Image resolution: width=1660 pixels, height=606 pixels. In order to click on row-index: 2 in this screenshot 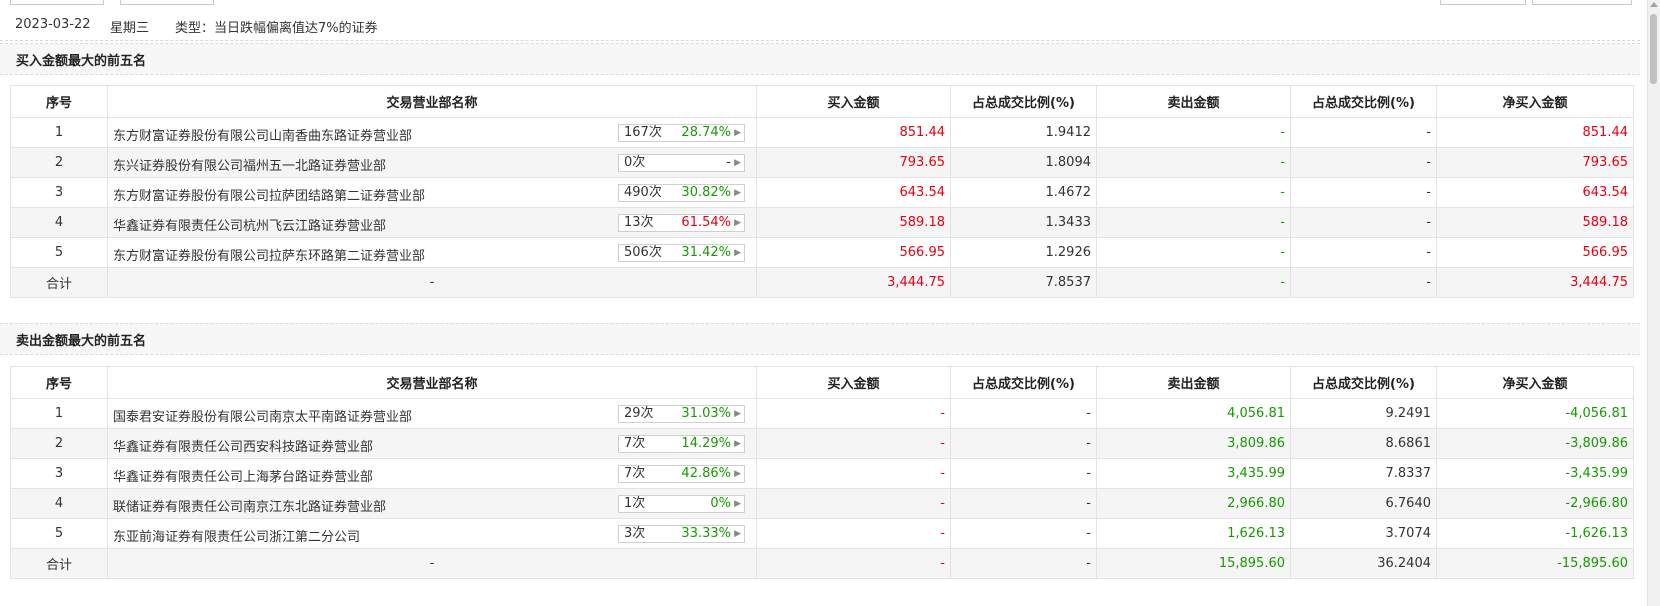, I will do `click(59, 162)`.